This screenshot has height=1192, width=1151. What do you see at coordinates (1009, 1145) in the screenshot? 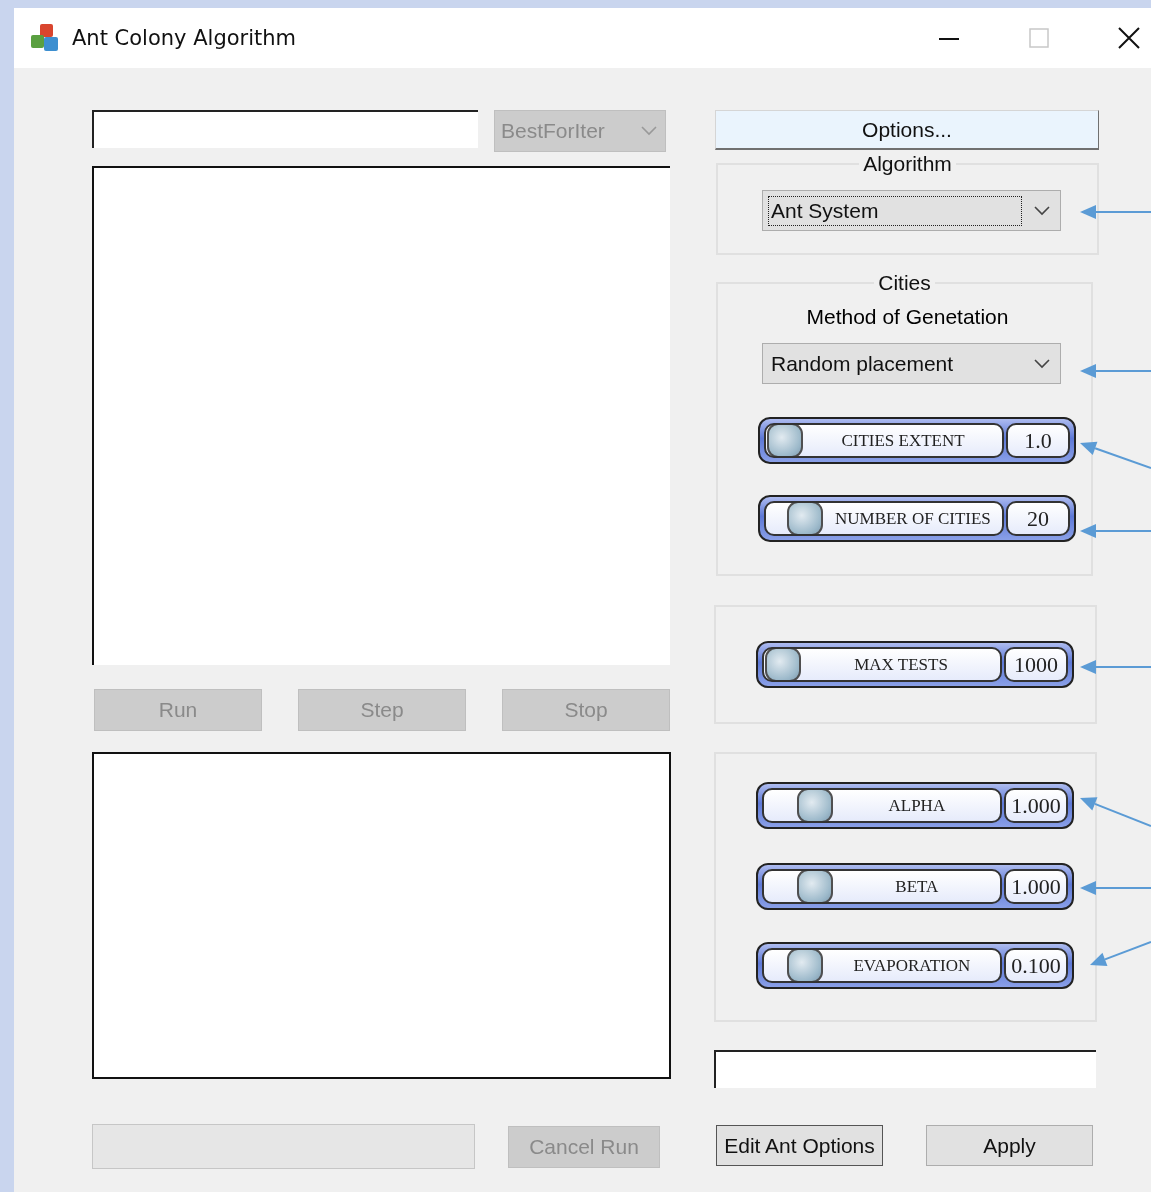
I see `action-button: Apply` at bounding box center [1009, 1145].